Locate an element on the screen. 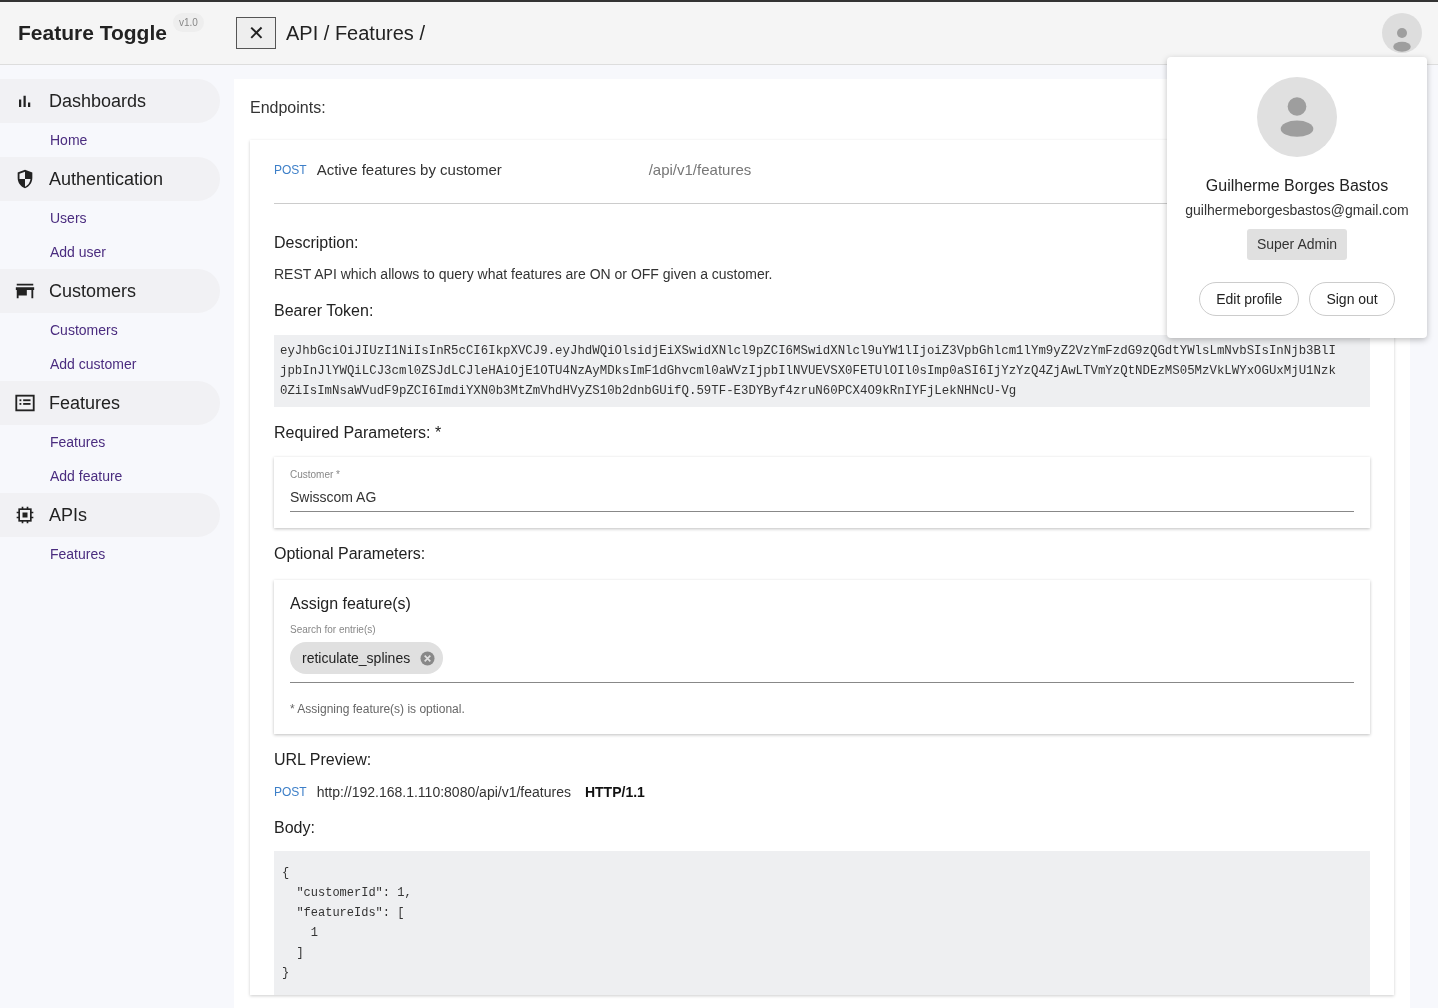 The height and width of the screenshot is (1008, 1438). token-line: eyJhbGciOiJIUzI1NiIsInR5cCI6IkpXVCJ9.eyJhdWQiOlsidjEiXSwidXNlcl9pZCI6MSwidXNlcl9uYW1lIjoiZ3VpbGhlcm1lYm9yZ2VzYmFzdG9zQGdtYWlsLmNvbSIsInNjb3BlI is located at coordinates (808, 351).